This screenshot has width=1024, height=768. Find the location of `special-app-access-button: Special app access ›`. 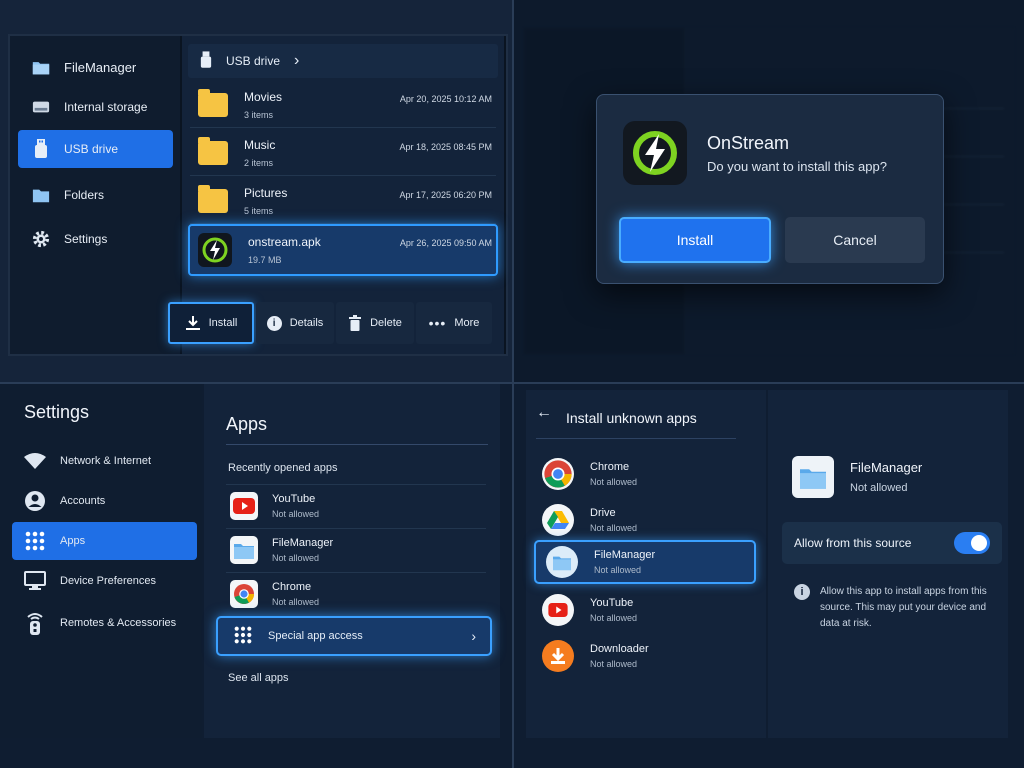

special-app-access-button: Special app access › is located at coordinates (354, 636).